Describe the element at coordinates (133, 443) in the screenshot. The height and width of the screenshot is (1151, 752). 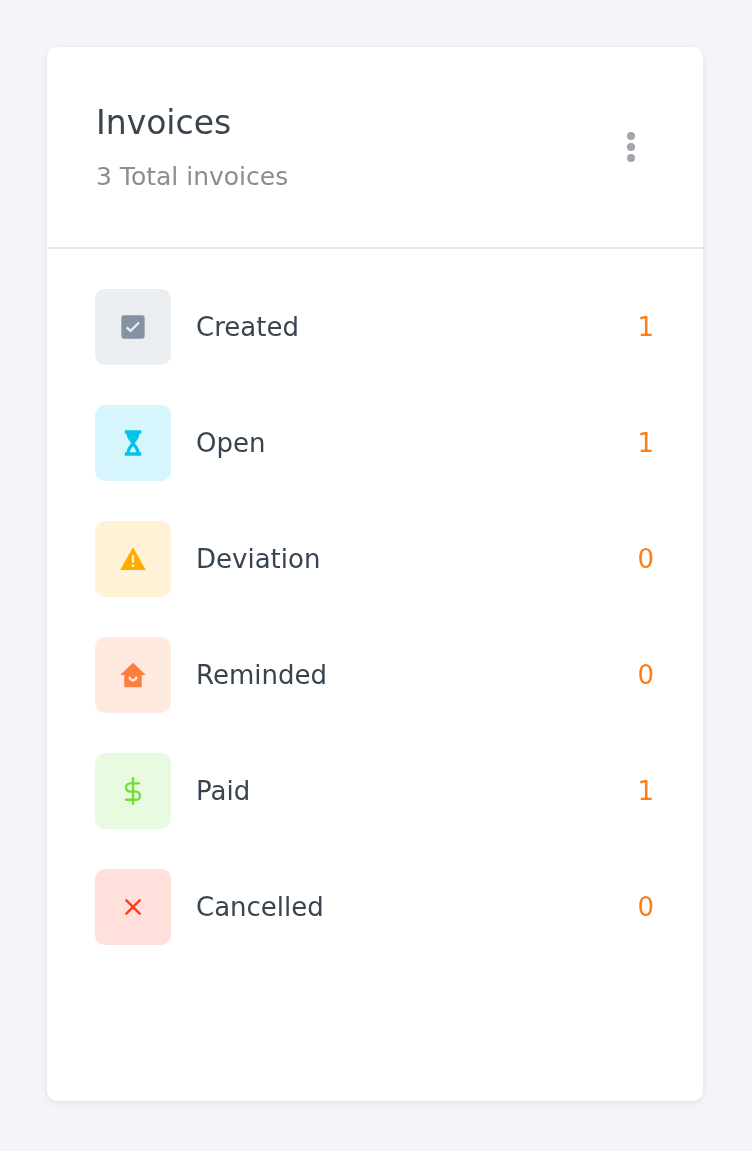
I see `hourglass-icon` at that location.